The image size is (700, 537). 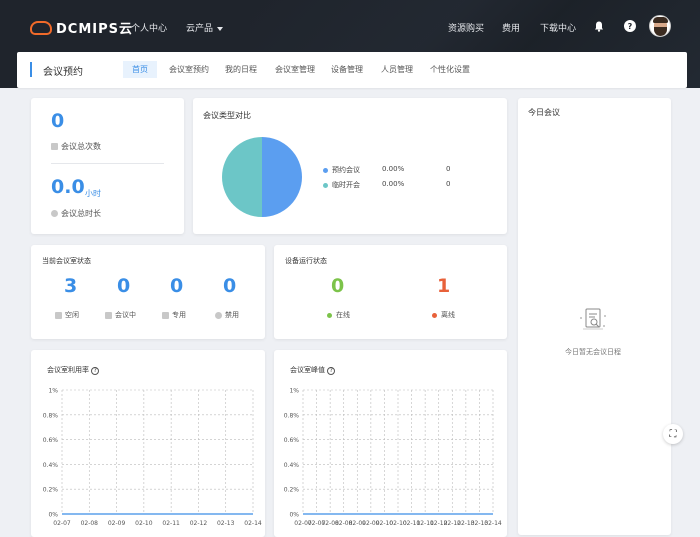 I want to click on x-tick-label: 02-08, so click(x=90, y=523).